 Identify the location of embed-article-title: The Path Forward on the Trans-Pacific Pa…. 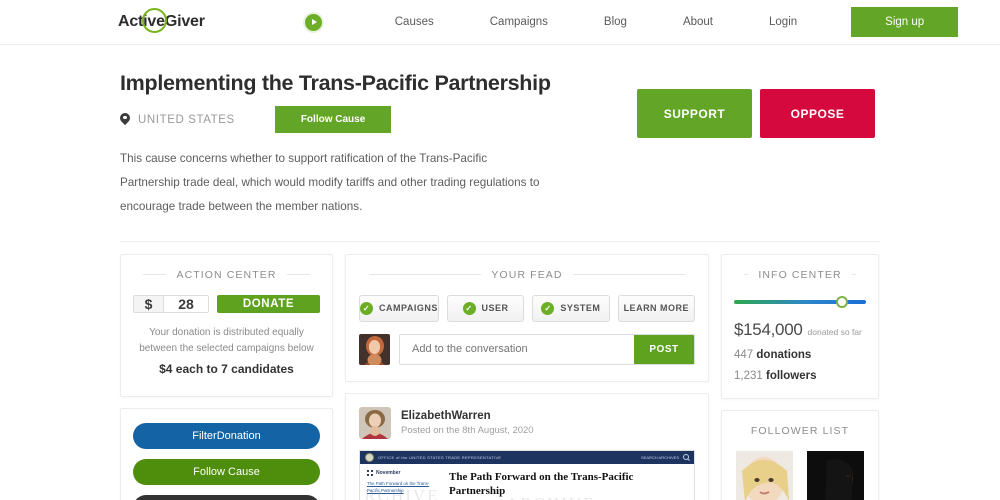
(541, 484).